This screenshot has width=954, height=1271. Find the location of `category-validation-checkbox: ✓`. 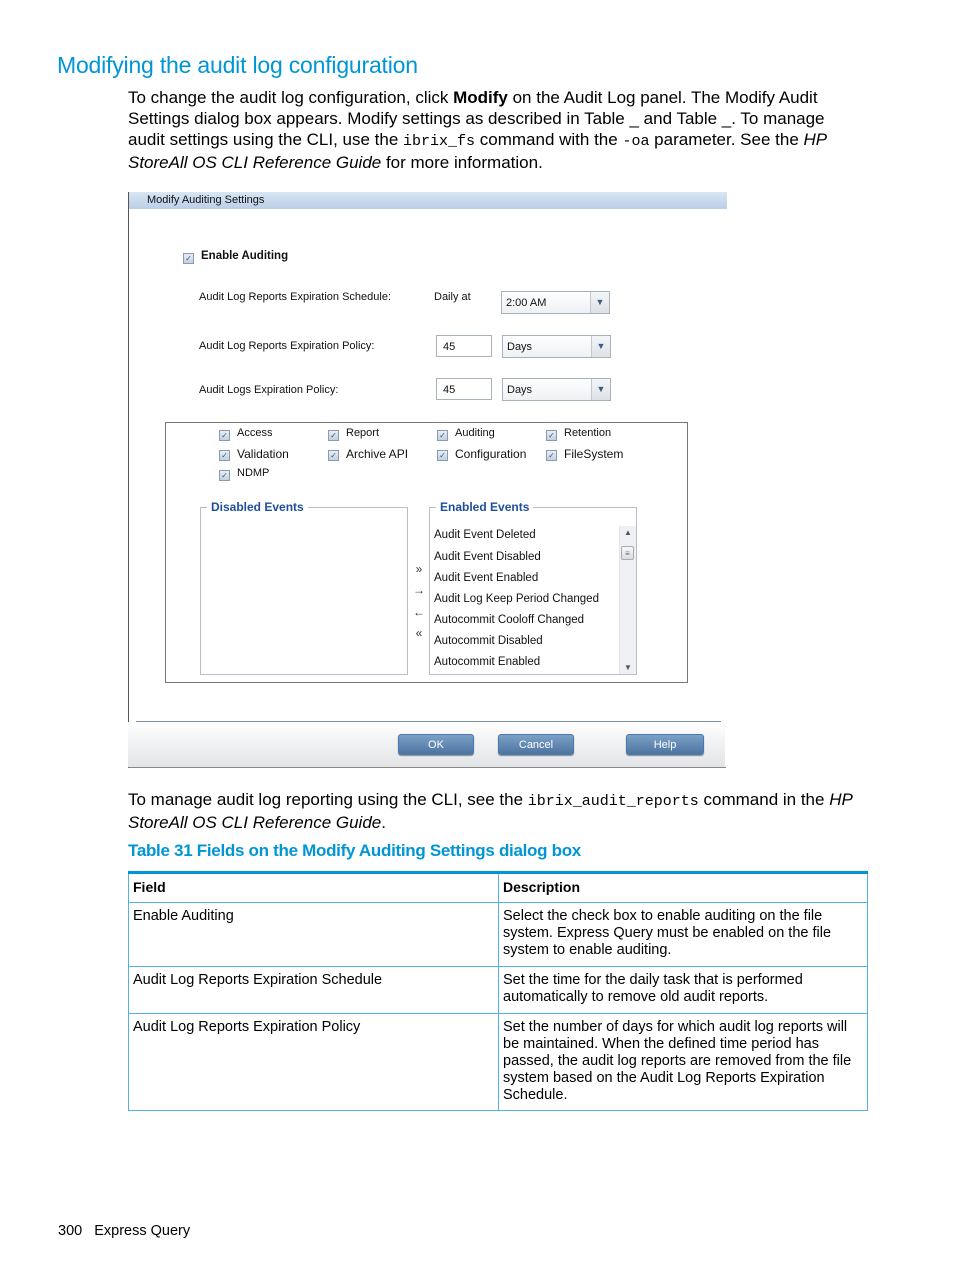

category-validation-checkbox: ✓ is located at coordinates (224, 455).